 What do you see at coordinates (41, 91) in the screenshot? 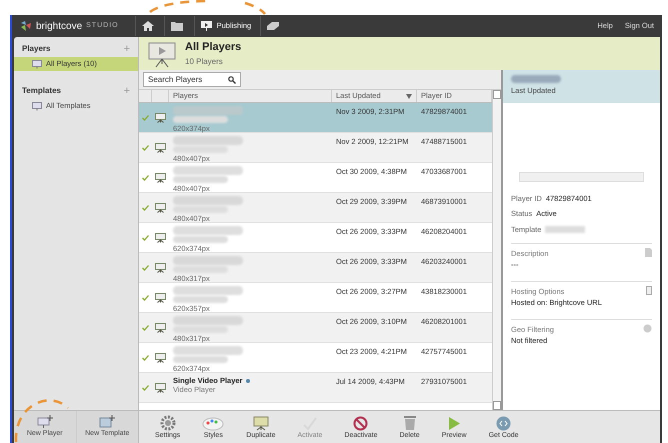
I see `section-title: Templates` at bounding box center [41, 91].